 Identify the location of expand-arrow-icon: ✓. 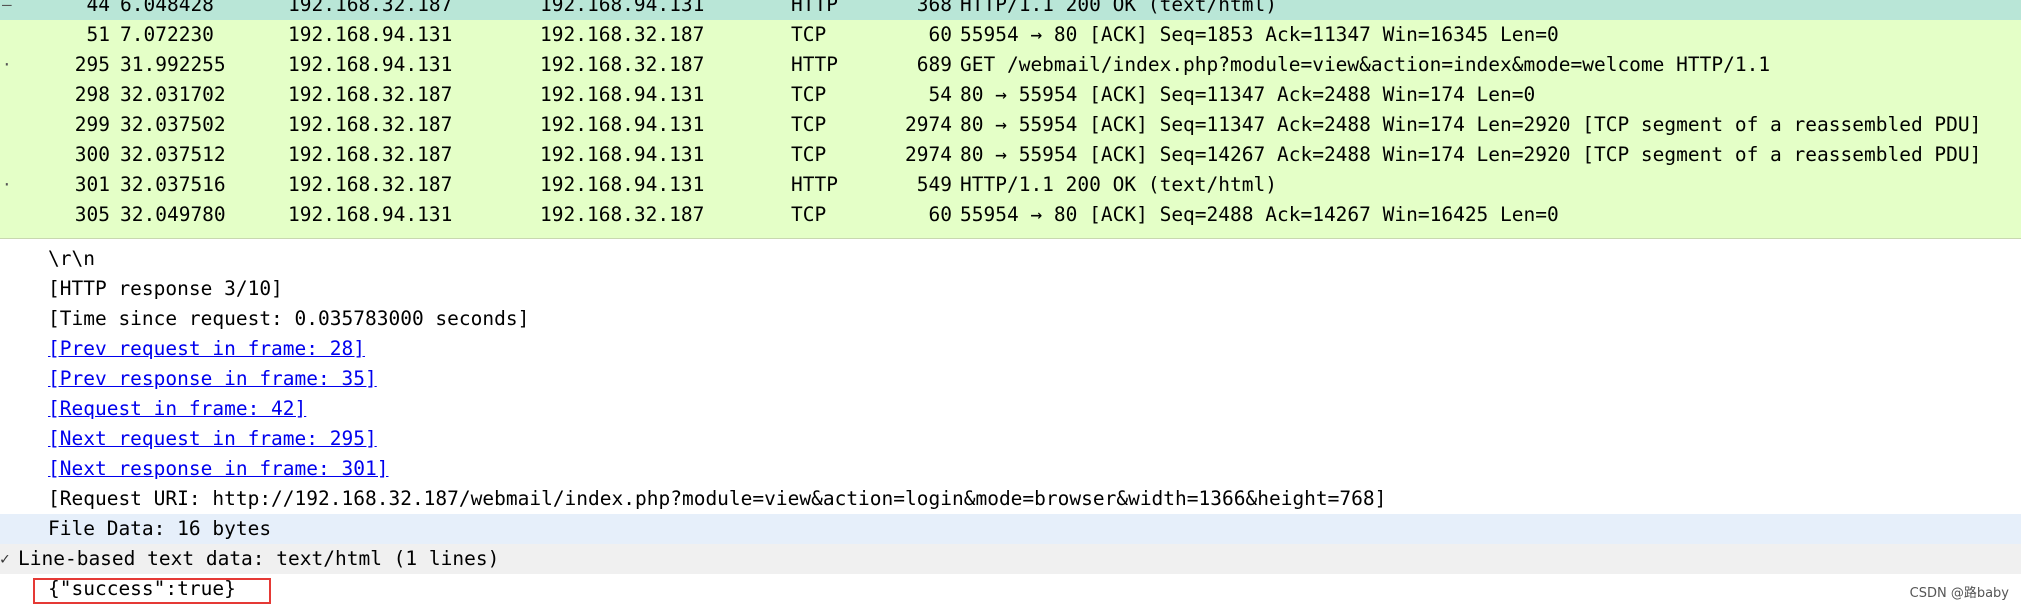
(5, 559).